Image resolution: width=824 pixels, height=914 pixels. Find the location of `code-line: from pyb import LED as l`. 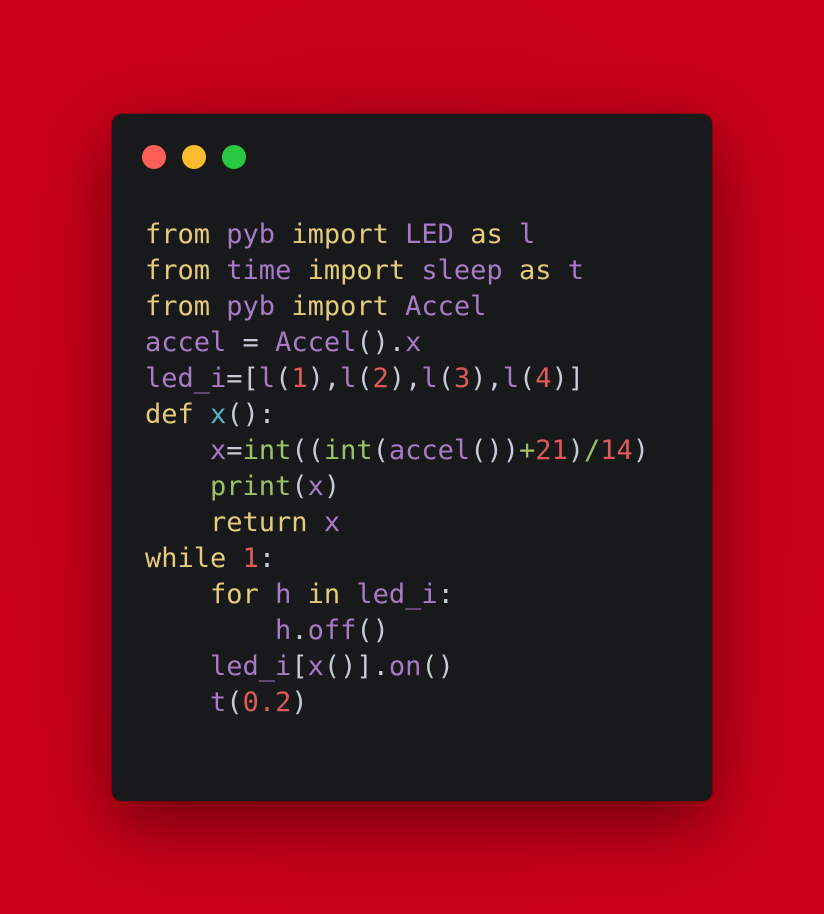

code-line: from pyb import LED as l is located at coordinates (397, 235).